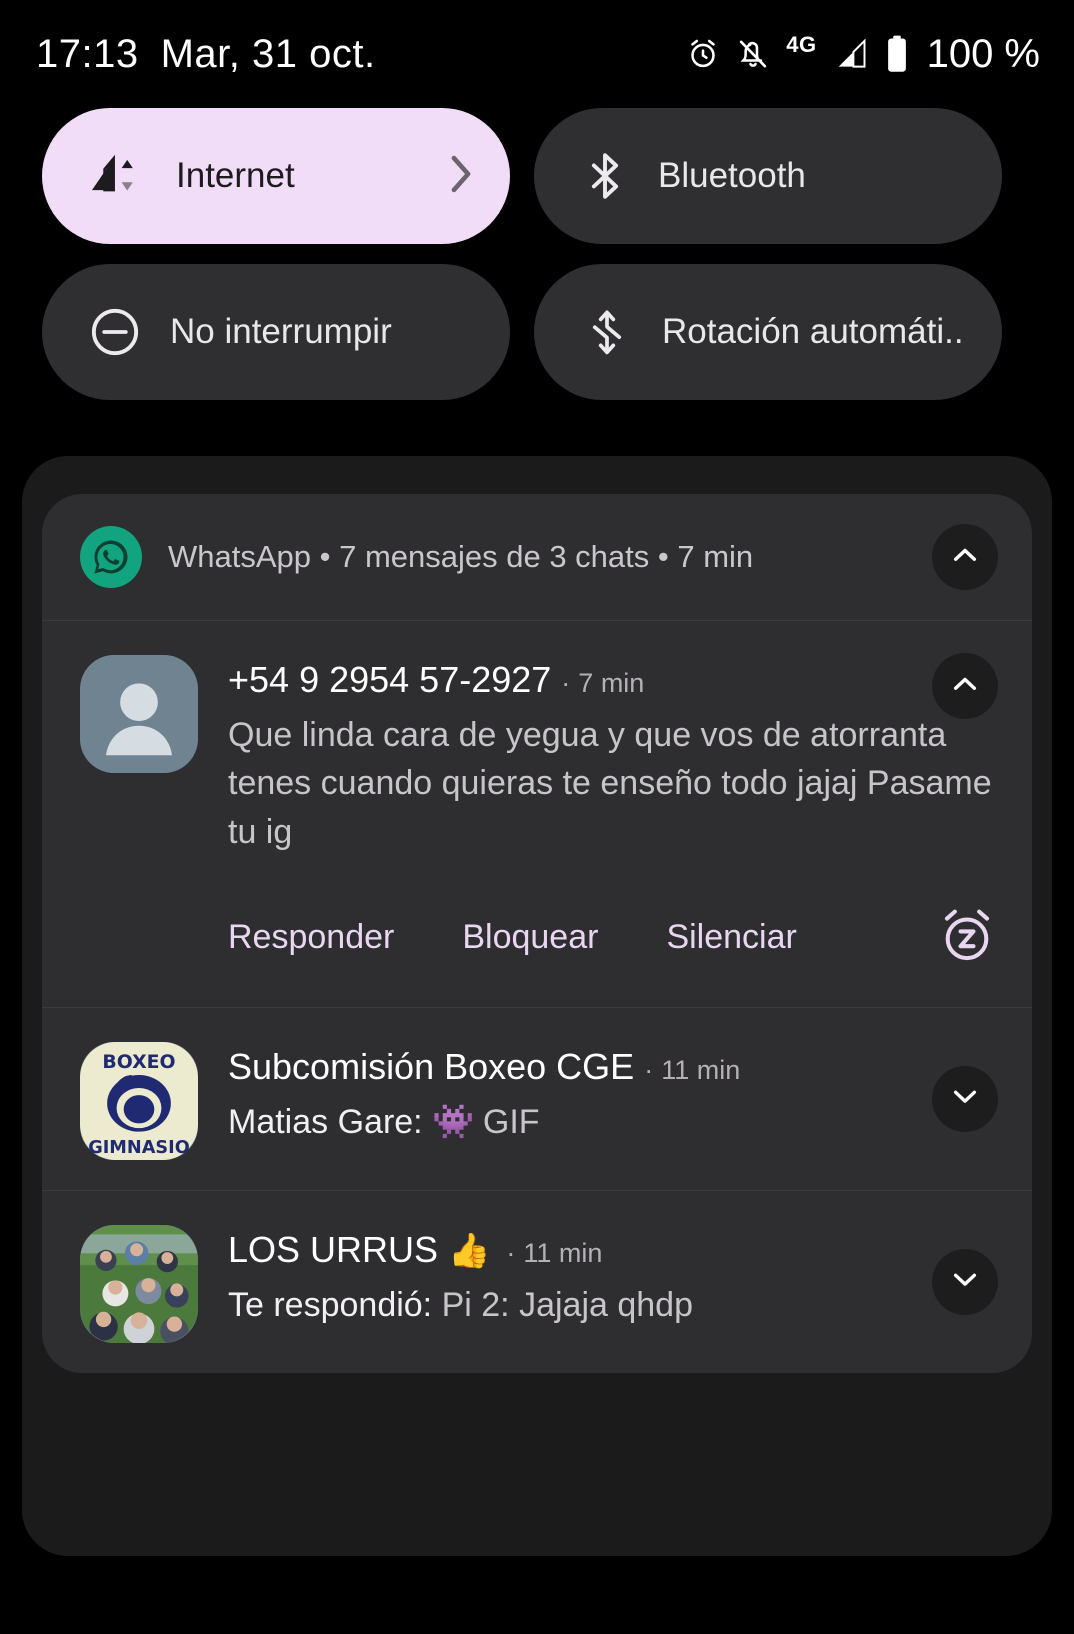 The image size is (1074, 1634). Describe the element at coordinates (453, 1121) in the screenshot. I see `alien-monster-emoji: 👾` at that location.